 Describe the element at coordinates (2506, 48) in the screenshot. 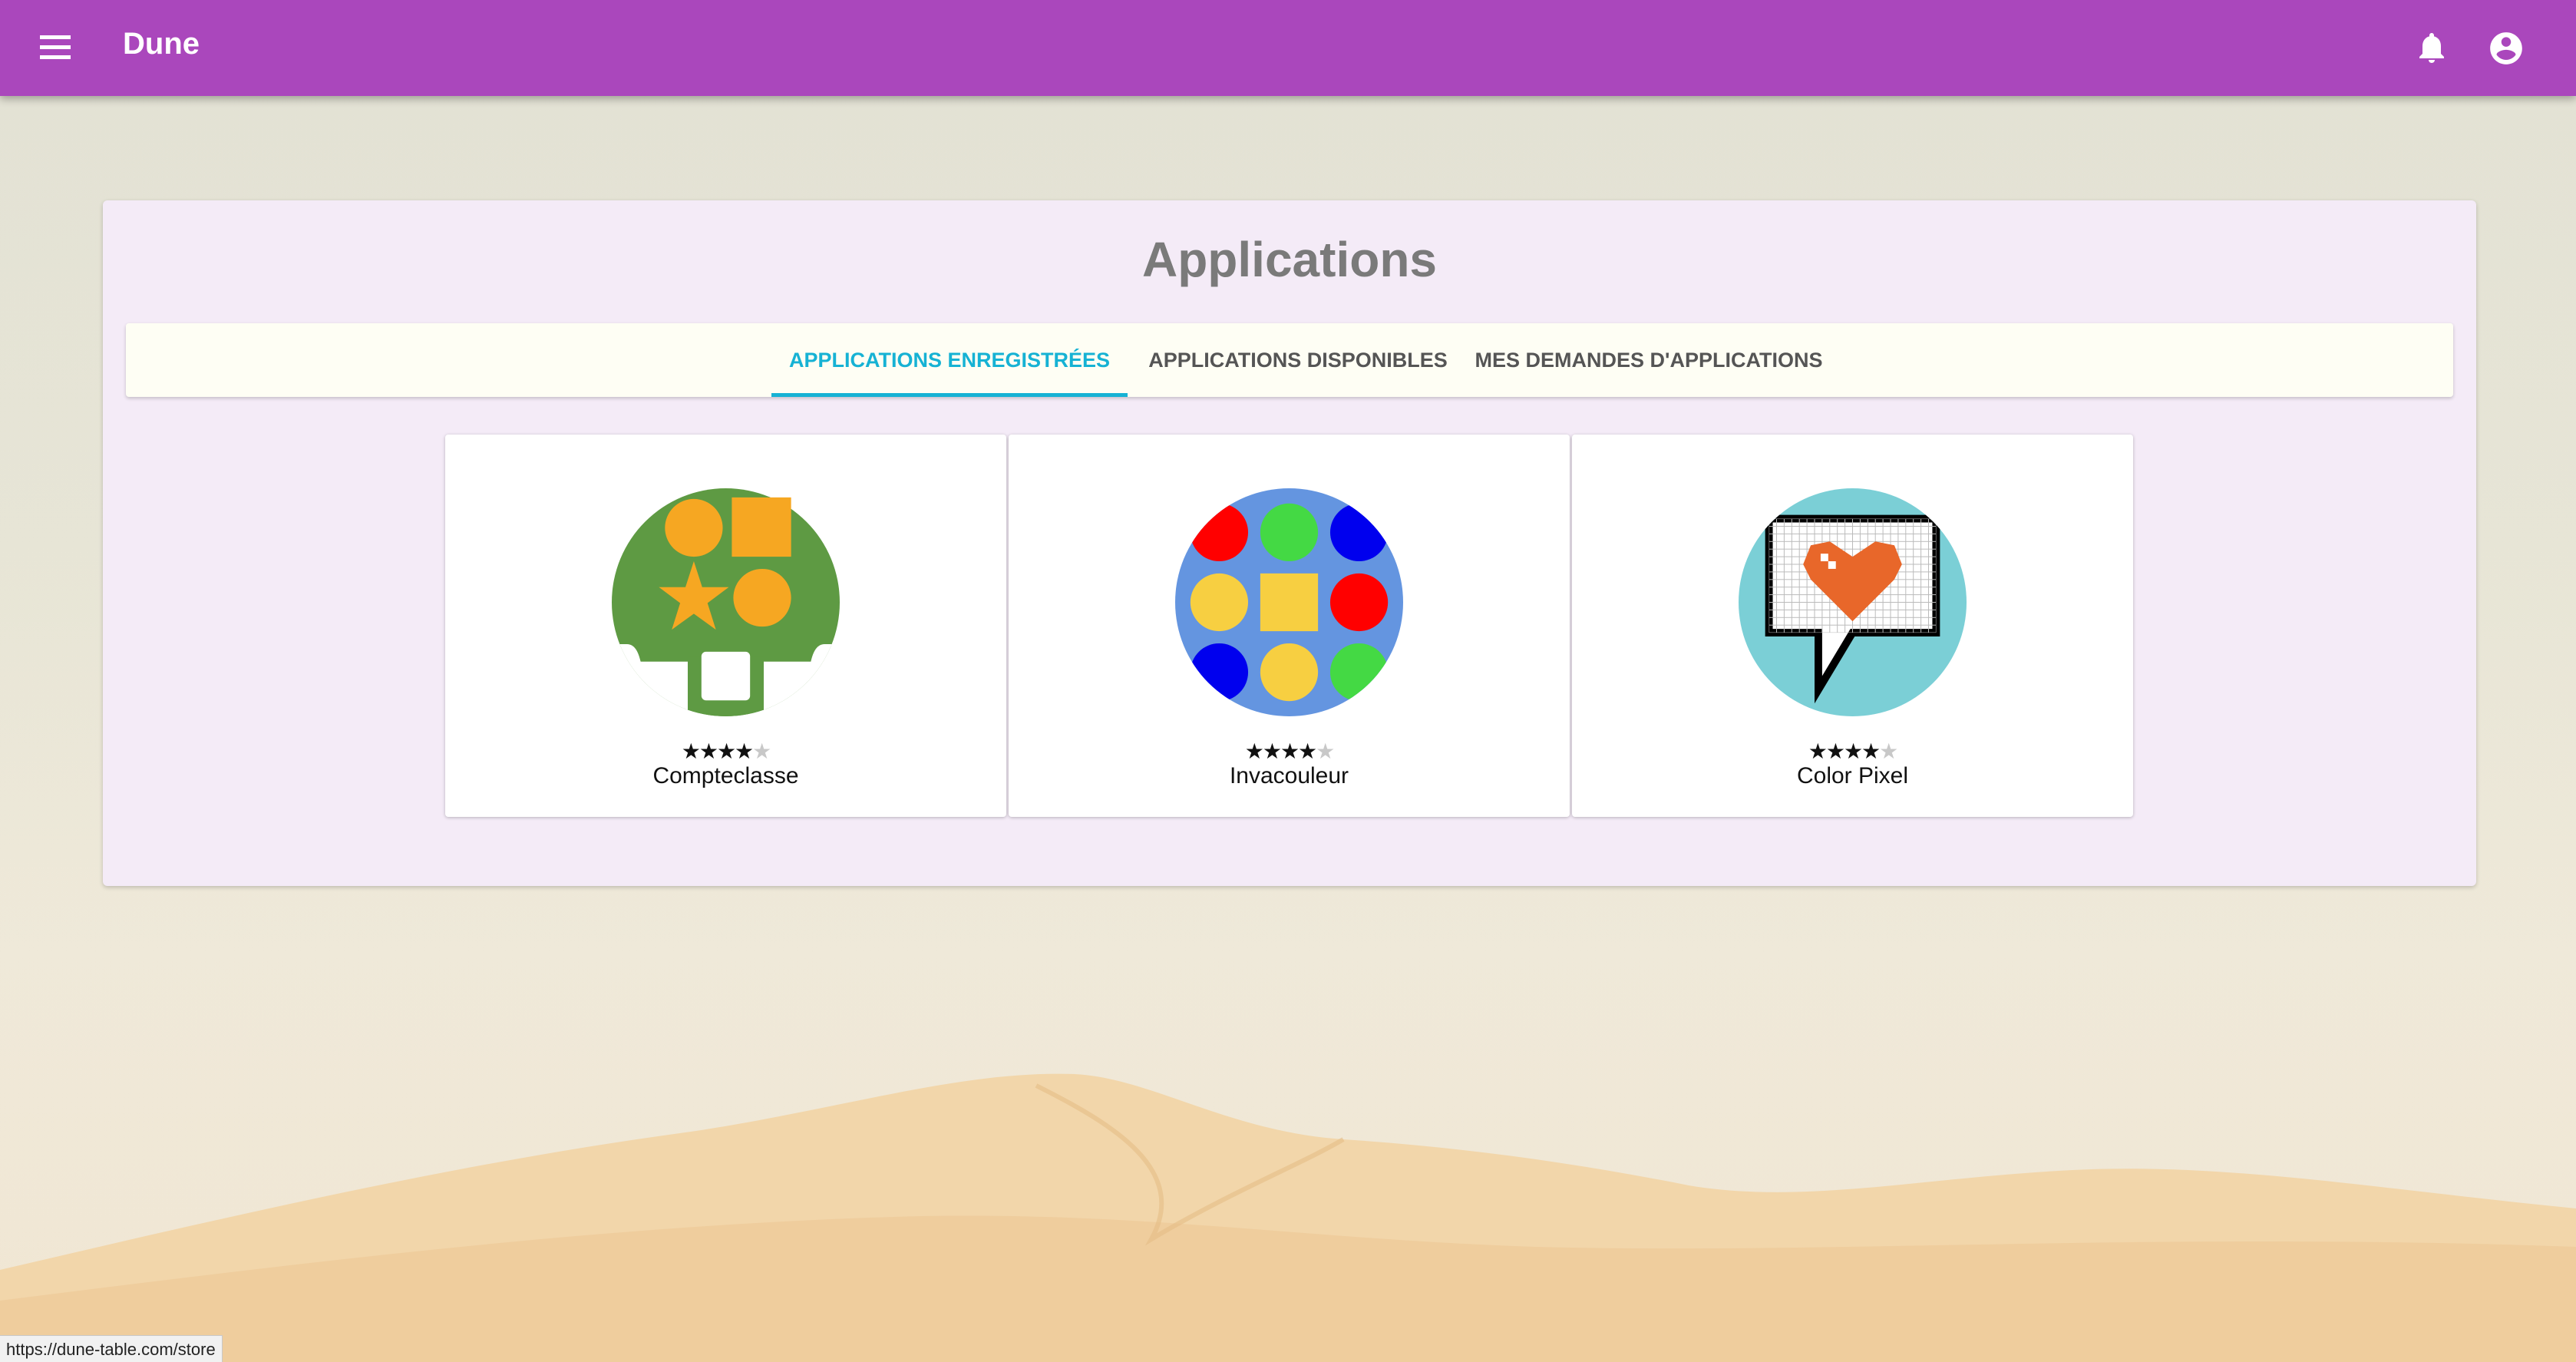

I see `account-circle-icon` at that location.